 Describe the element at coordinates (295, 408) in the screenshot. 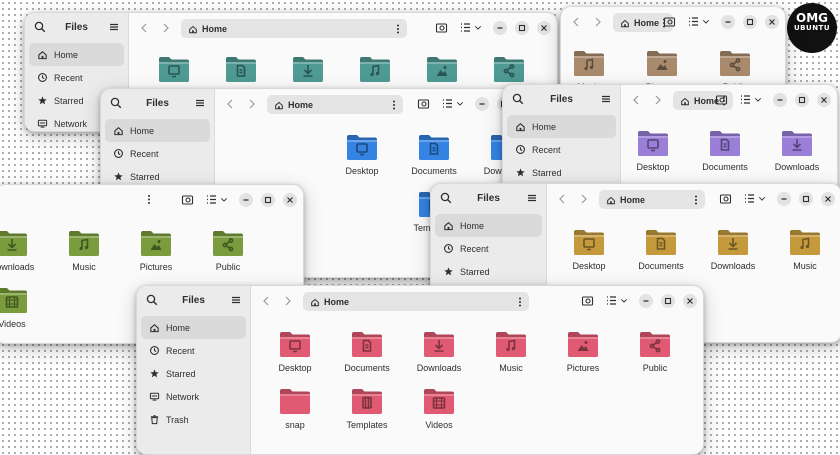

I see `folder-snap: snap` at that location.